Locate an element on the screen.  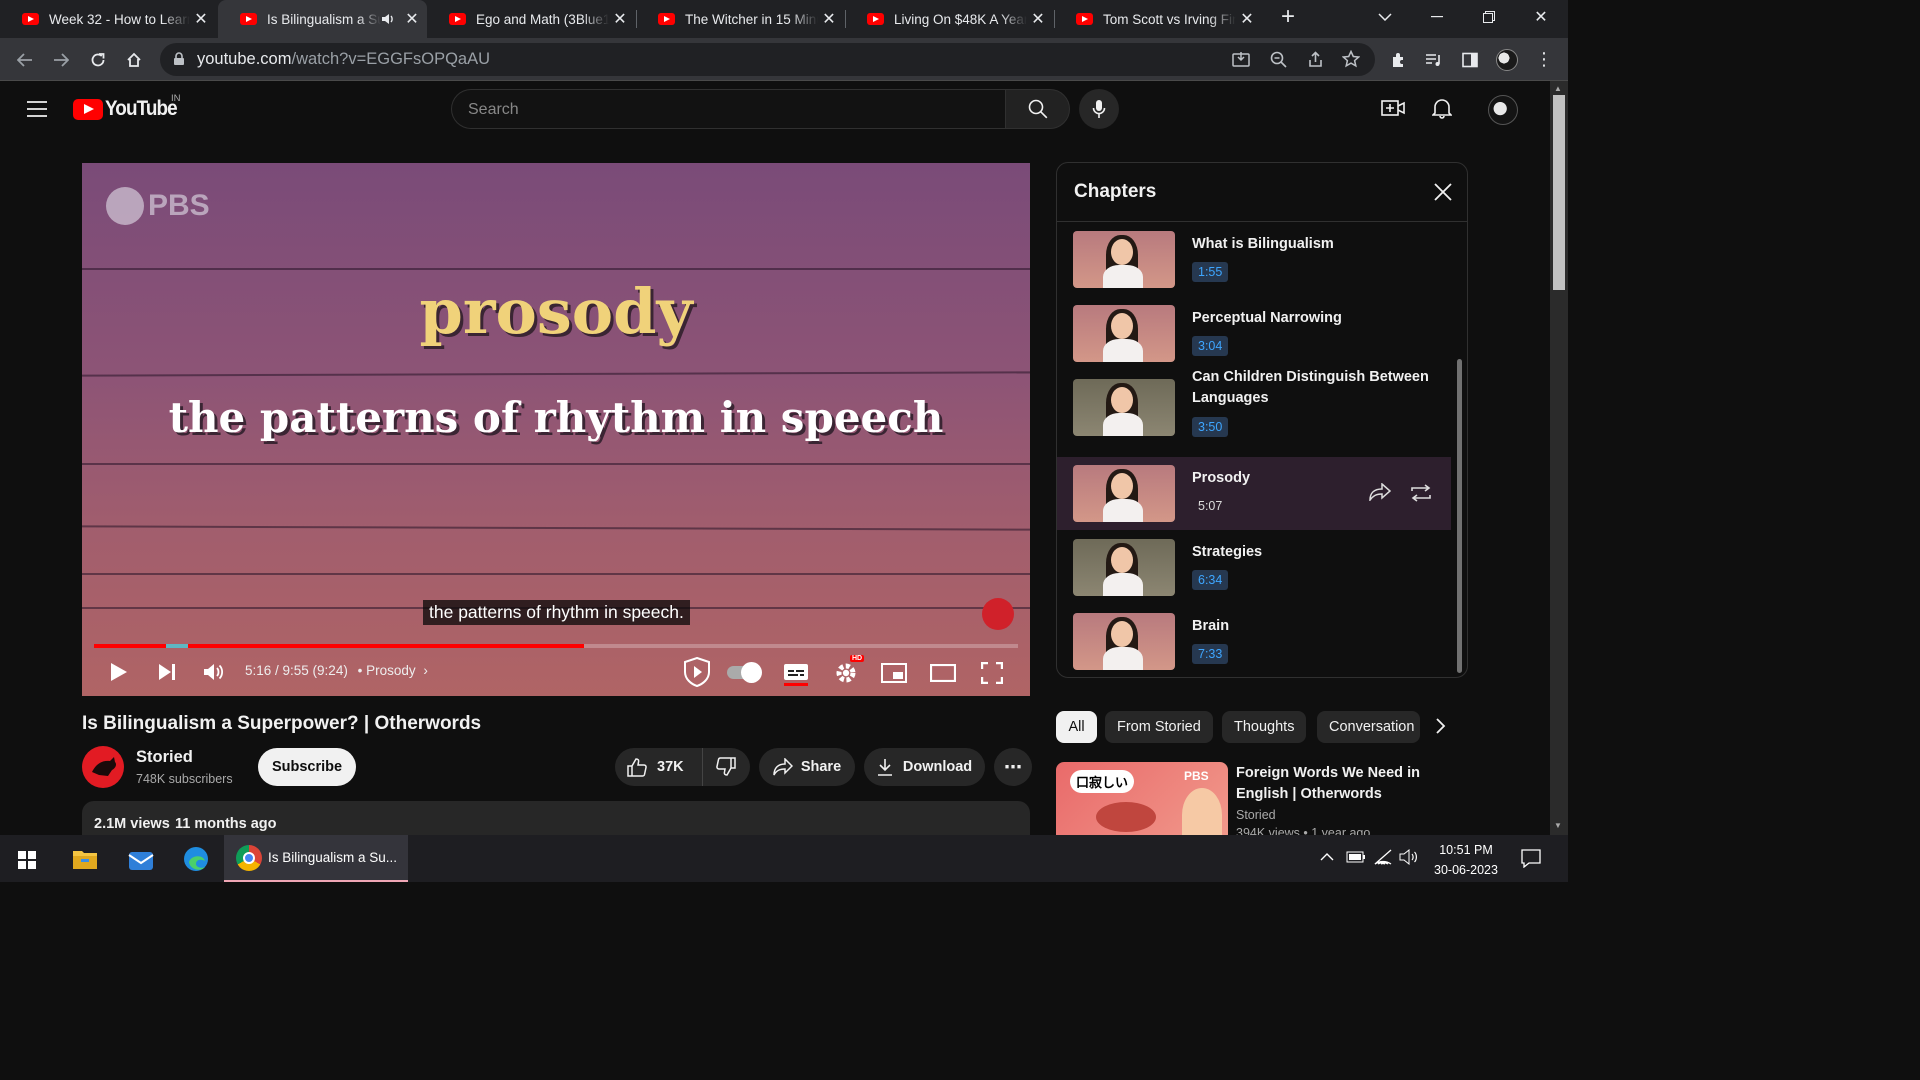
chapter-item: Prosody 5:07 is located at coordinates (1254, 493).